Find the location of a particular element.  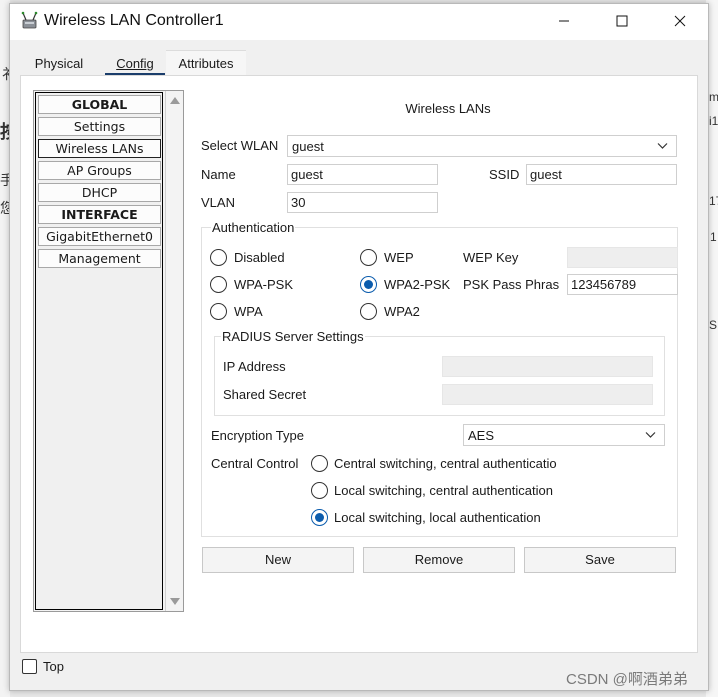

wep-key-label: WEP Key is located at coordinates (491, 257).